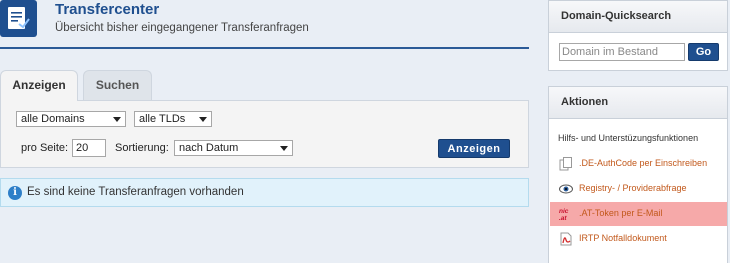 The height and width of the screenshot is (263, 730). I want to click on action-de-authcode: .DE-AuthCode per Einschreiben, so click(638, 164).